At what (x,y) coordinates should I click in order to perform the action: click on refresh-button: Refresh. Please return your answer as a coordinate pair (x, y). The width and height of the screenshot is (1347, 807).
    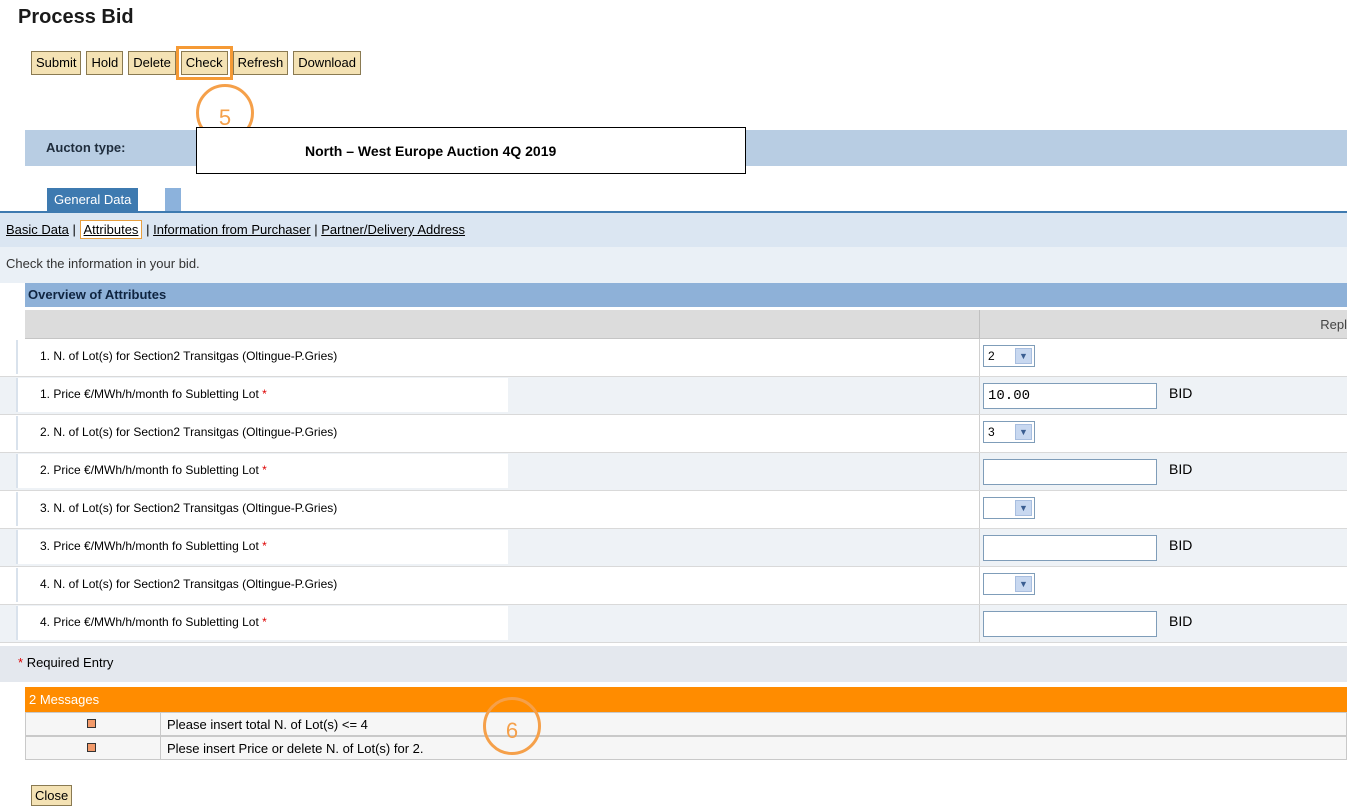
    Looking at the image, I should click on (260, 63).